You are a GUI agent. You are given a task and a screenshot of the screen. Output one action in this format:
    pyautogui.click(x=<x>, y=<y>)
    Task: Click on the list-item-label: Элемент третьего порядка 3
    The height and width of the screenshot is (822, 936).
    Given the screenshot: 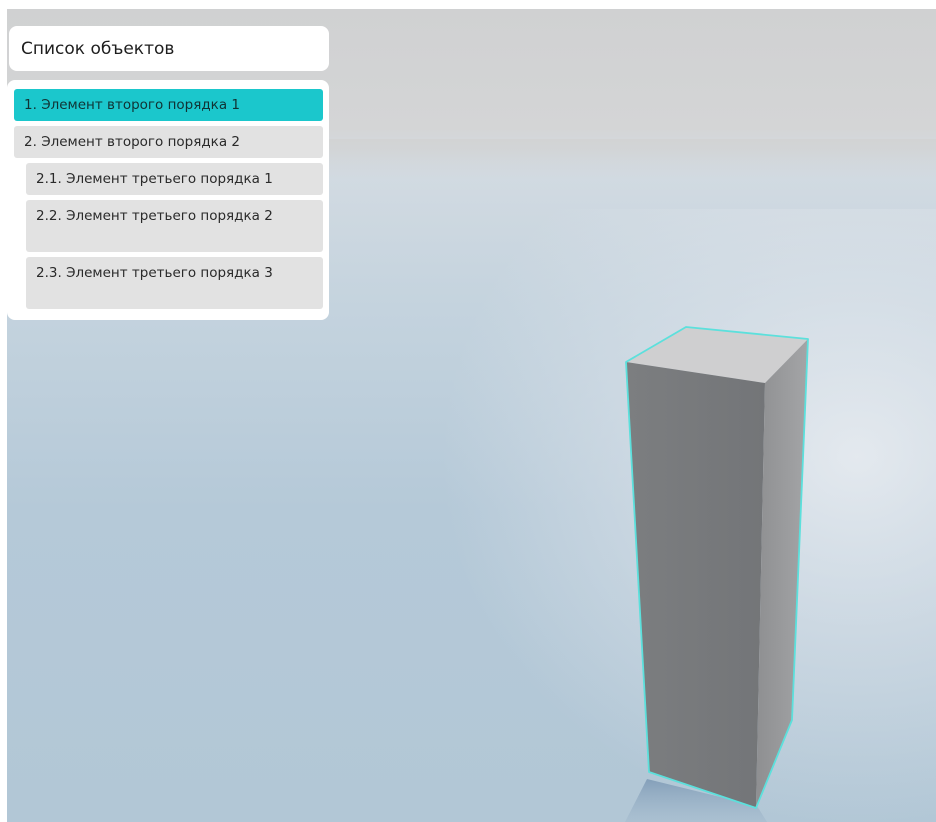 What is the action you would take?
    pyautogui.click(x=169, y=273)
    